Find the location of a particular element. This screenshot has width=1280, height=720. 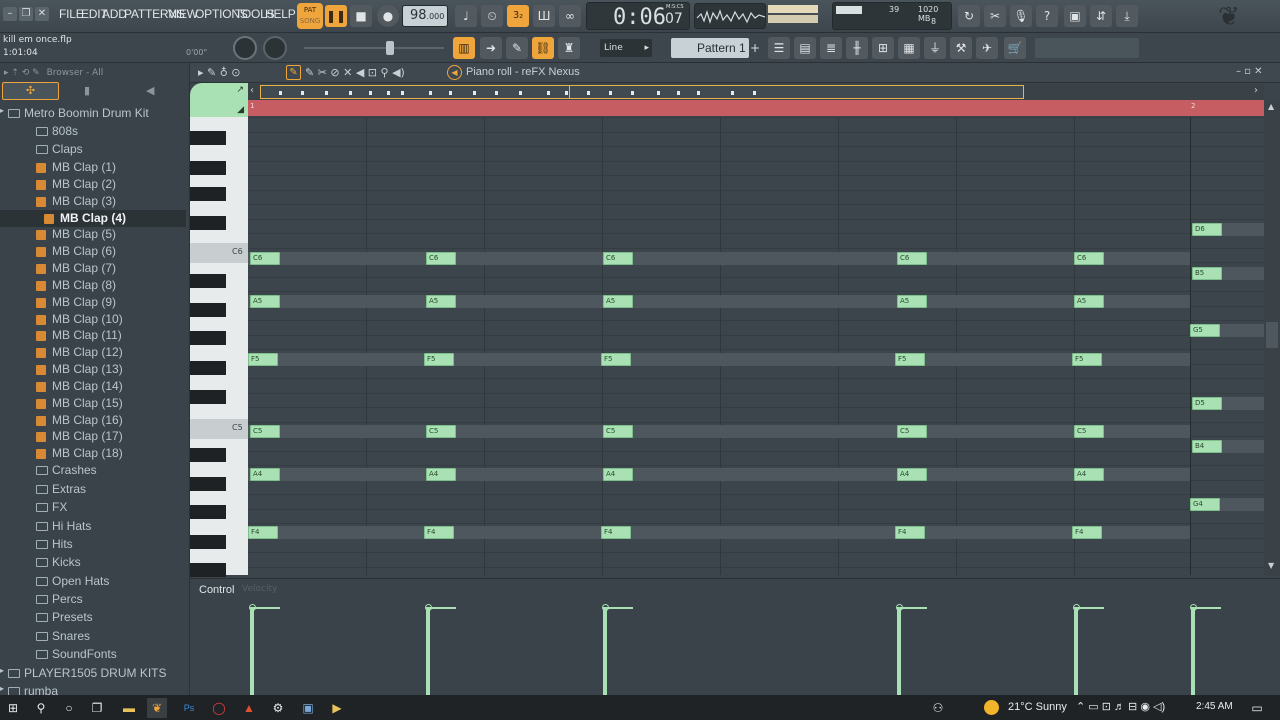

browser-item: MB Clap (6) is located at coordinates (93, 251).